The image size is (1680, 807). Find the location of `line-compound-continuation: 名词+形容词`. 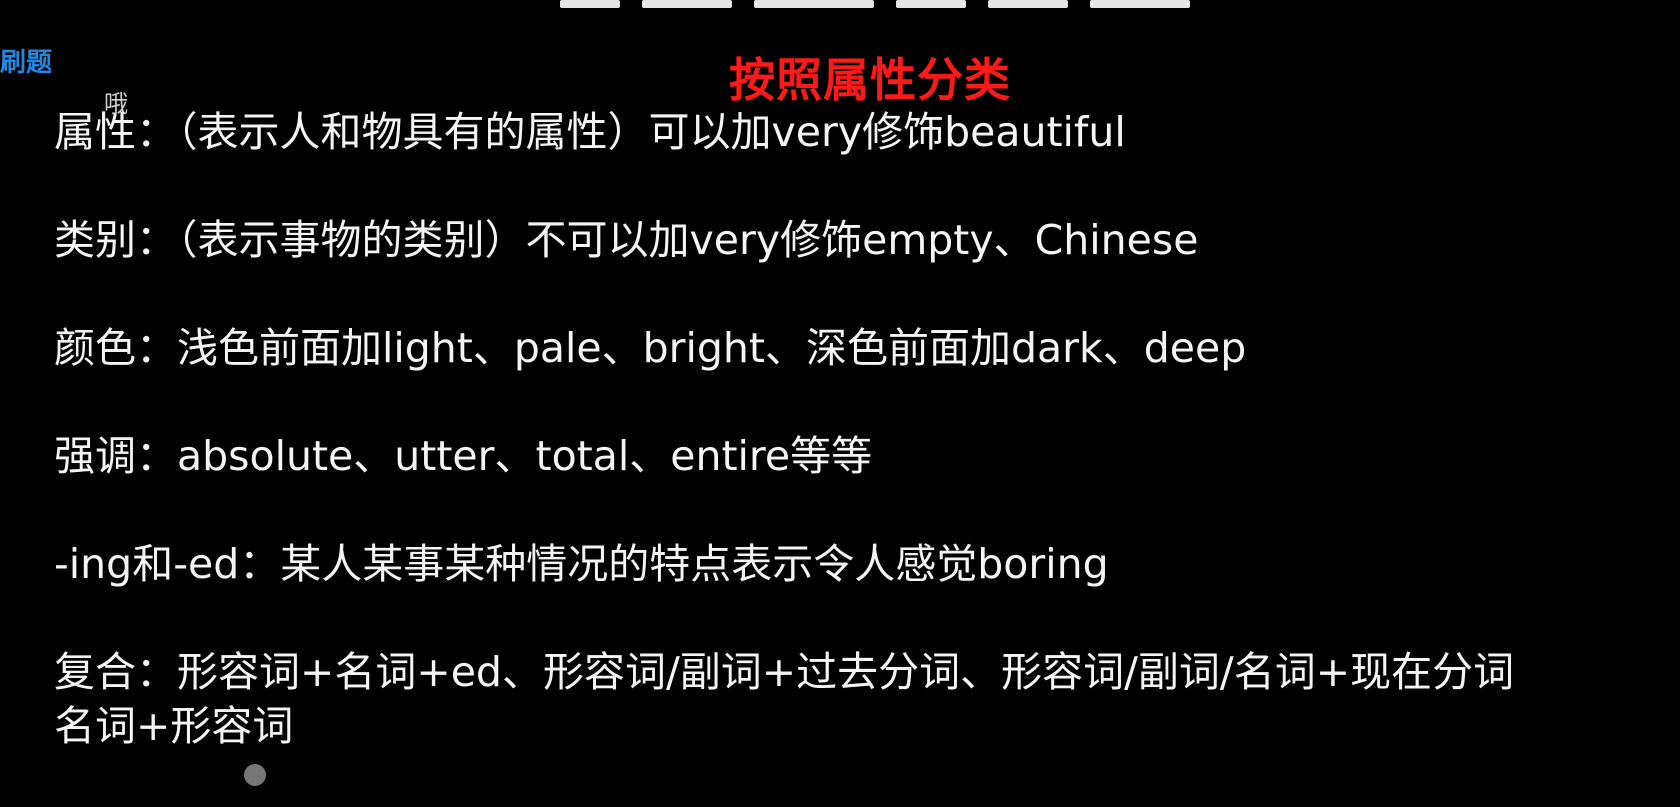

line-compound-continuation: 名词+形容词 is located at coordinates (174, 726).